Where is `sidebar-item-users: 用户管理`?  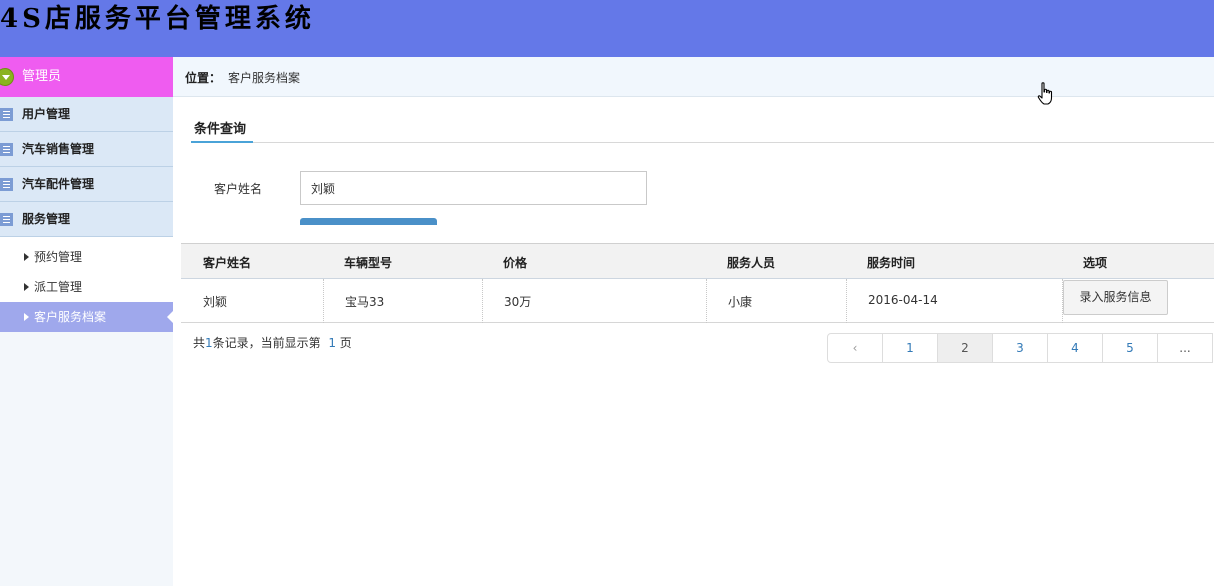
sidebar-item-users: 用户管理 is located at coordinates (86, 114).